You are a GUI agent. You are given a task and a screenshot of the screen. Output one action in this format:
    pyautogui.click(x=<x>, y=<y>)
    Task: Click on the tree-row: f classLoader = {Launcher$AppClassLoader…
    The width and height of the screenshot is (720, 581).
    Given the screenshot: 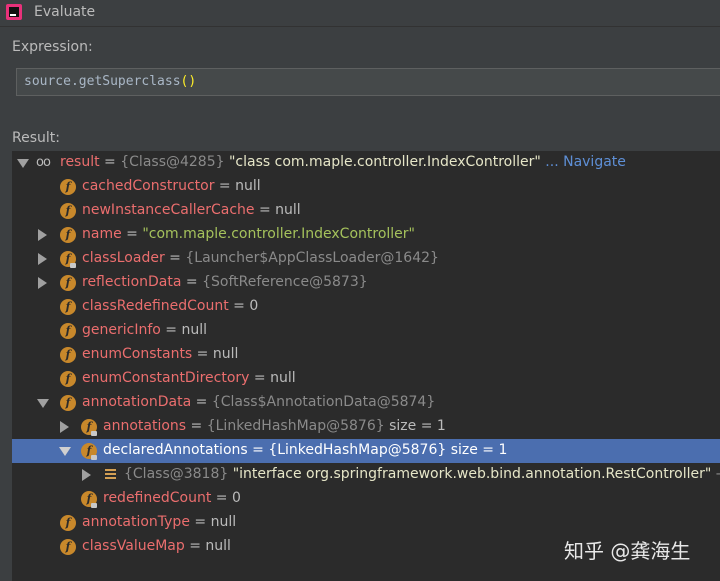 What is the action you would take?
    pyautogui.click(x=366, y=259)
    